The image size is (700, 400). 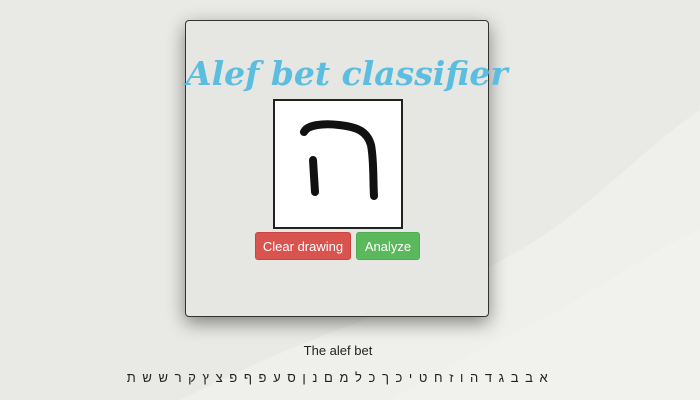 I want to click on page-title: Alef bet classifier, so click(x=347, y=73).